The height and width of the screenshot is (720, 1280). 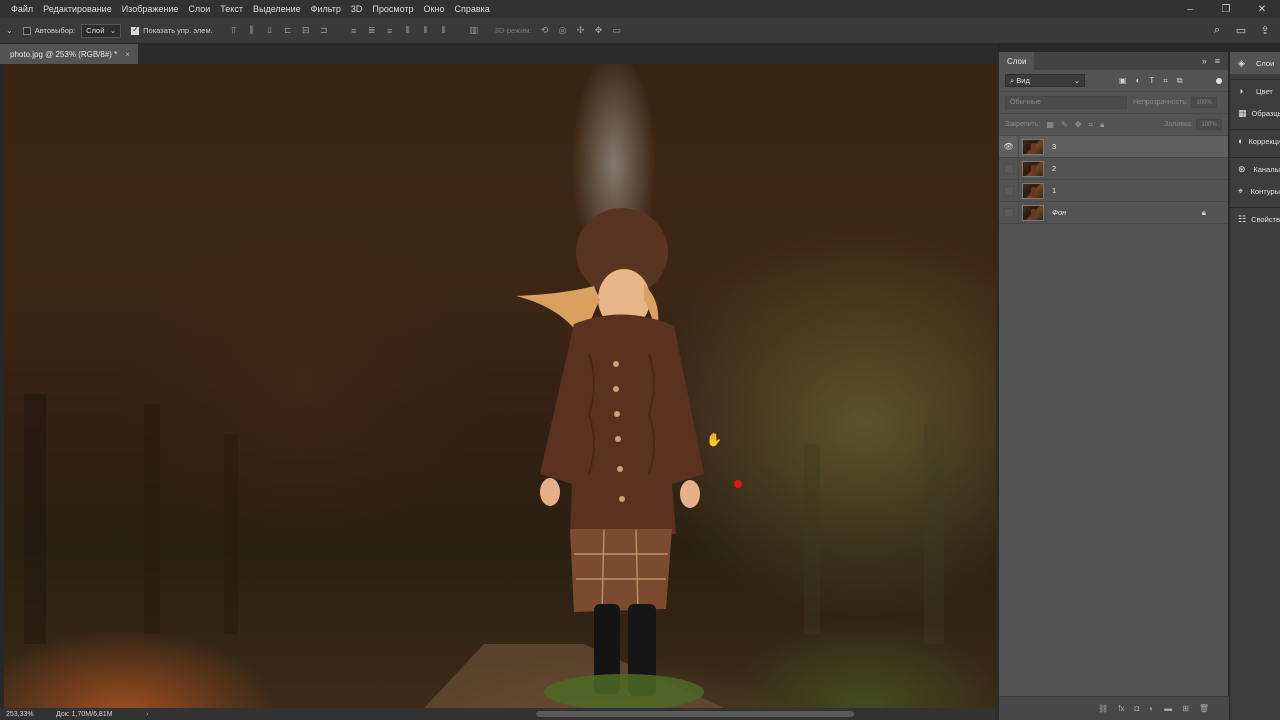 What do you see at coordinates (1121, 708) in the screenshot?
I see `layer-style-icon: fx` at bounding box center [1121, 708].